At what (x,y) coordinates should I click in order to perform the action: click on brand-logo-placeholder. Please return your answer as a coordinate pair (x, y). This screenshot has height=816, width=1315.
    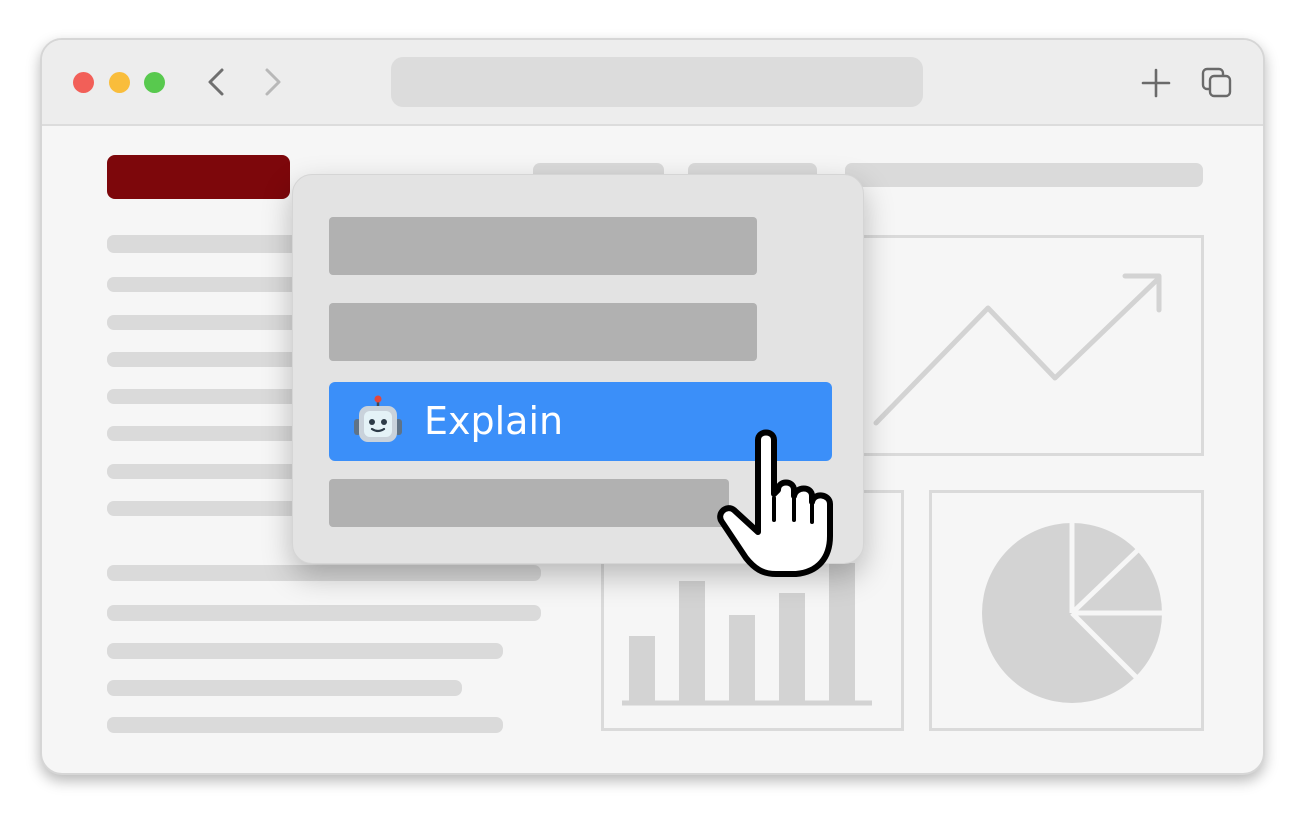
    Looking at the image, I should click on (198, 177).